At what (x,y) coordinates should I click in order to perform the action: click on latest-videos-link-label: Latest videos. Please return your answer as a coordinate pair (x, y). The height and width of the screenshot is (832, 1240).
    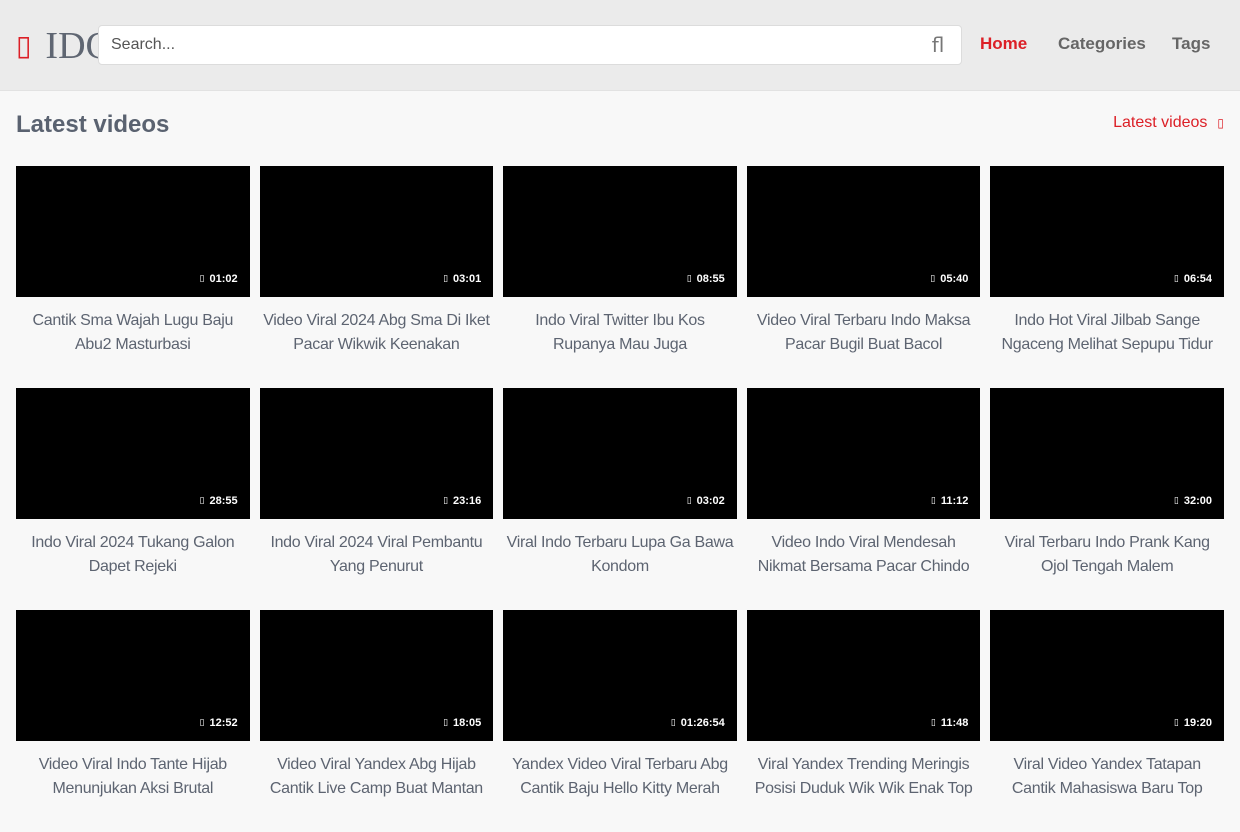
    Looking at the image, I should click on (1160, 122).